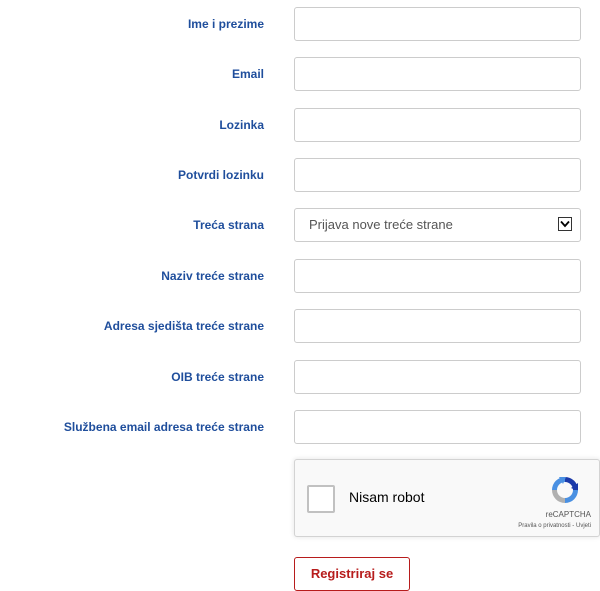  What do you see at coordinates (437, 326) in the screenshot?
I see `third-party-address-input` at bounding box center [437, 326].